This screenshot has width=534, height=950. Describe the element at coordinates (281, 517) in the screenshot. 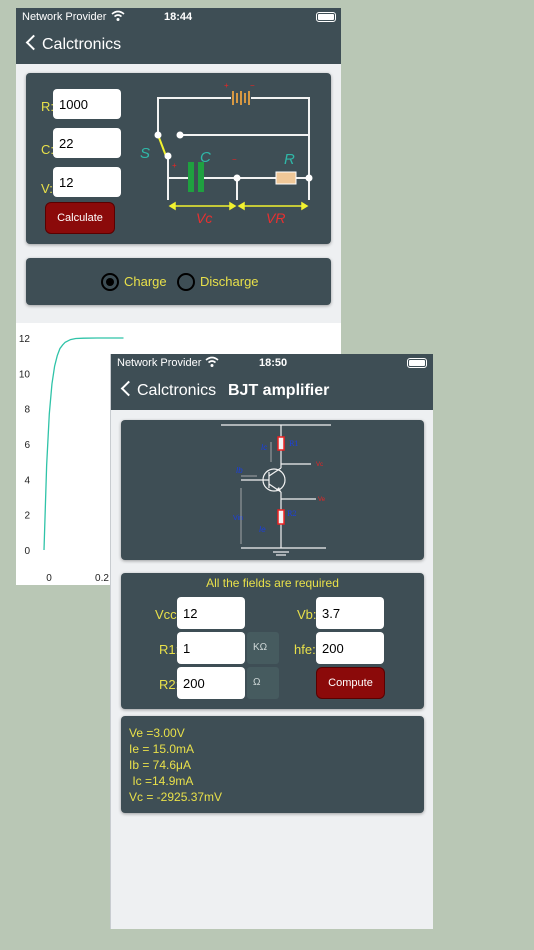

I see `r2-resistor` at that location.